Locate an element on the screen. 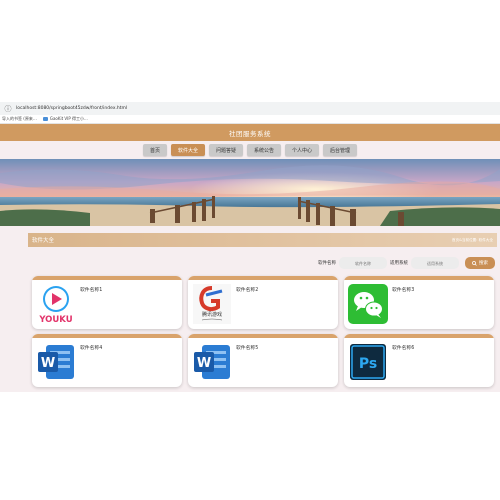  search-button-label: 搜索 is located at coordinates (483, 263).